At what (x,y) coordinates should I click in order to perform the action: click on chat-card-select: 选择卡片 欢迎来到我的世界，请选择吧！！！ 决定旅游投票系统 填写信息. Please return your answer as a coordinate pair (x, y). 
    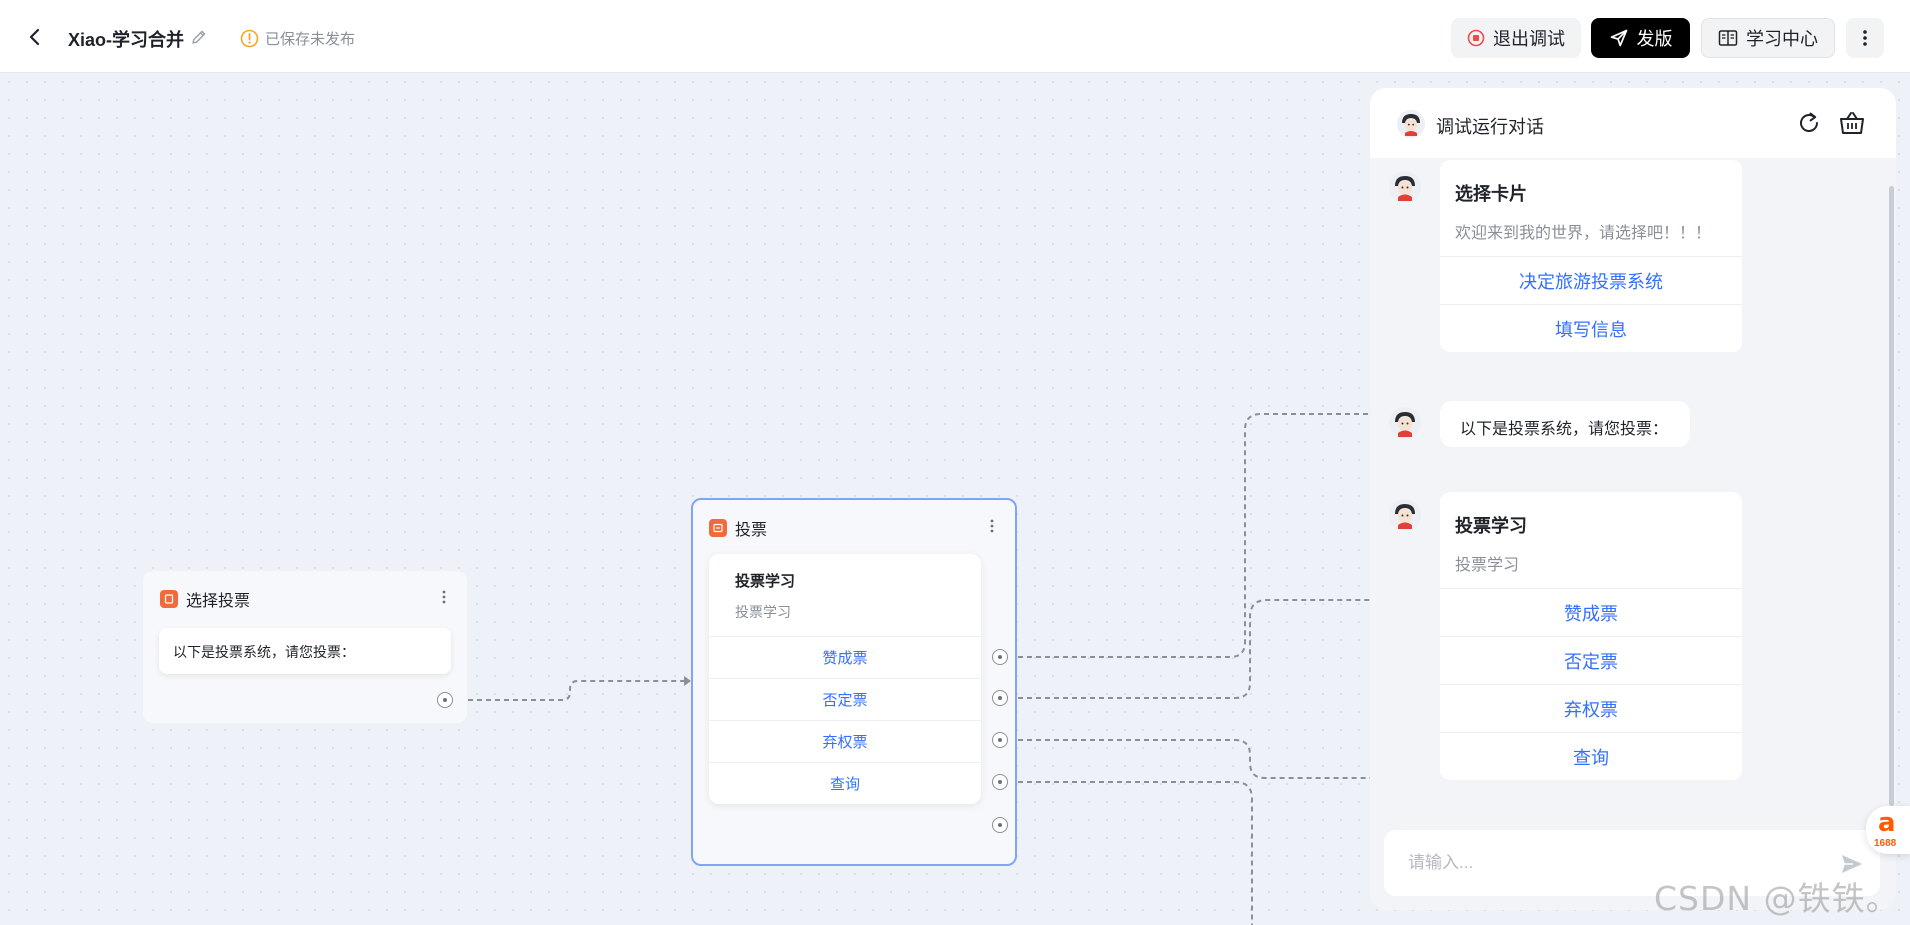
    Looking at the image, I should click on (1591, 256).